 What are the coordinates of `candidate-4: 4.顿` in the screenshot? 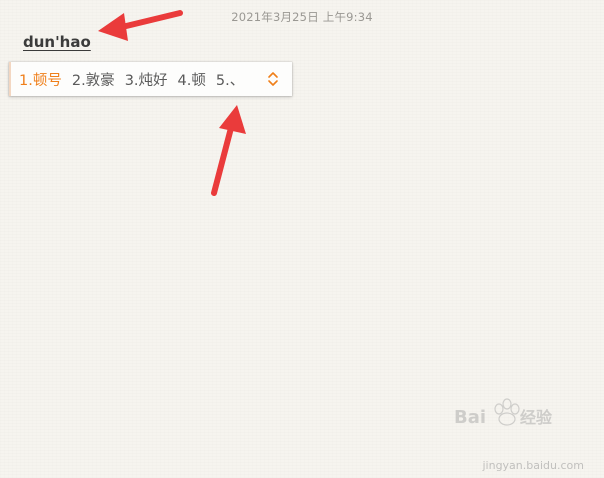 It's located at (192, 79).